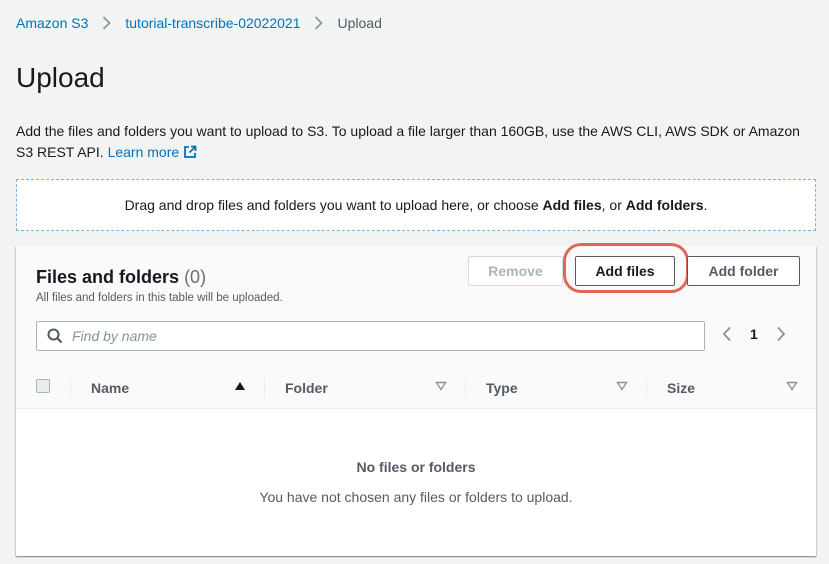 This screenshot has height=564, width=829. I want to click on add-folder-button: Add folder, so click(743, 271).